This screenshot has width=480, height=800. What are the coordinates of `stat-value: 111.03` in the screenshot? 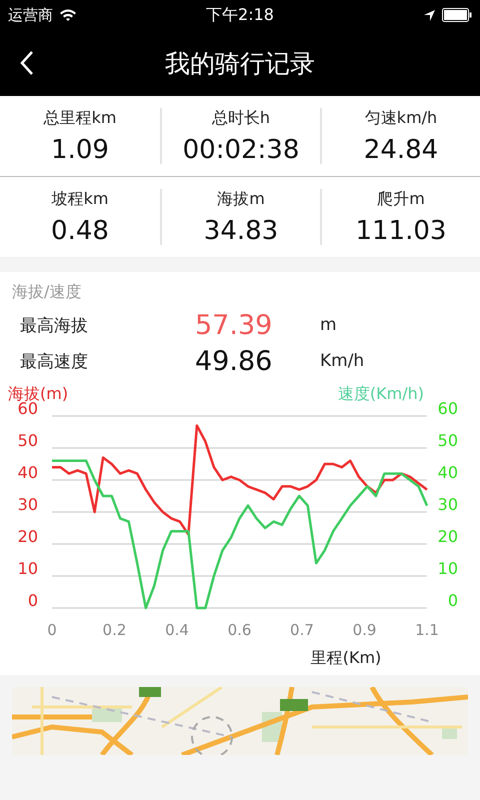 It's located at (401, 231).